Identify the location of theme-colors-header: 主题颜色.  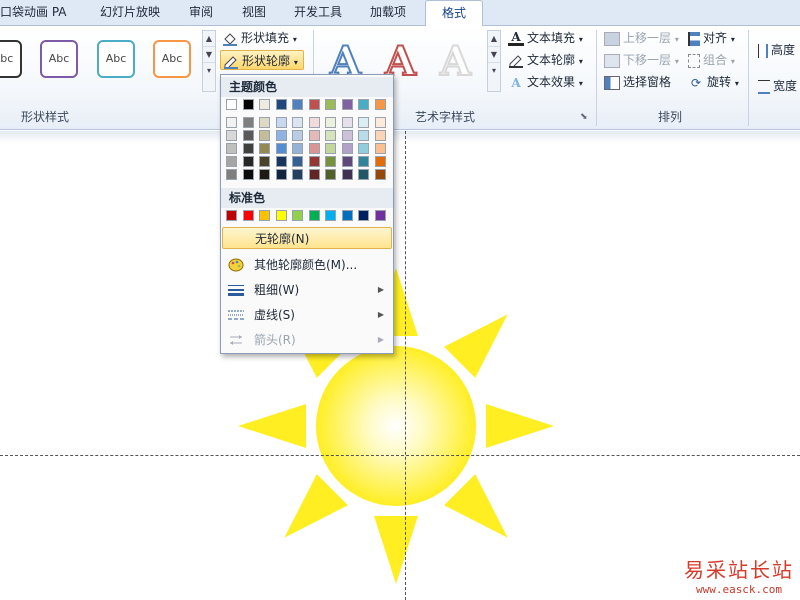
(307, 87).